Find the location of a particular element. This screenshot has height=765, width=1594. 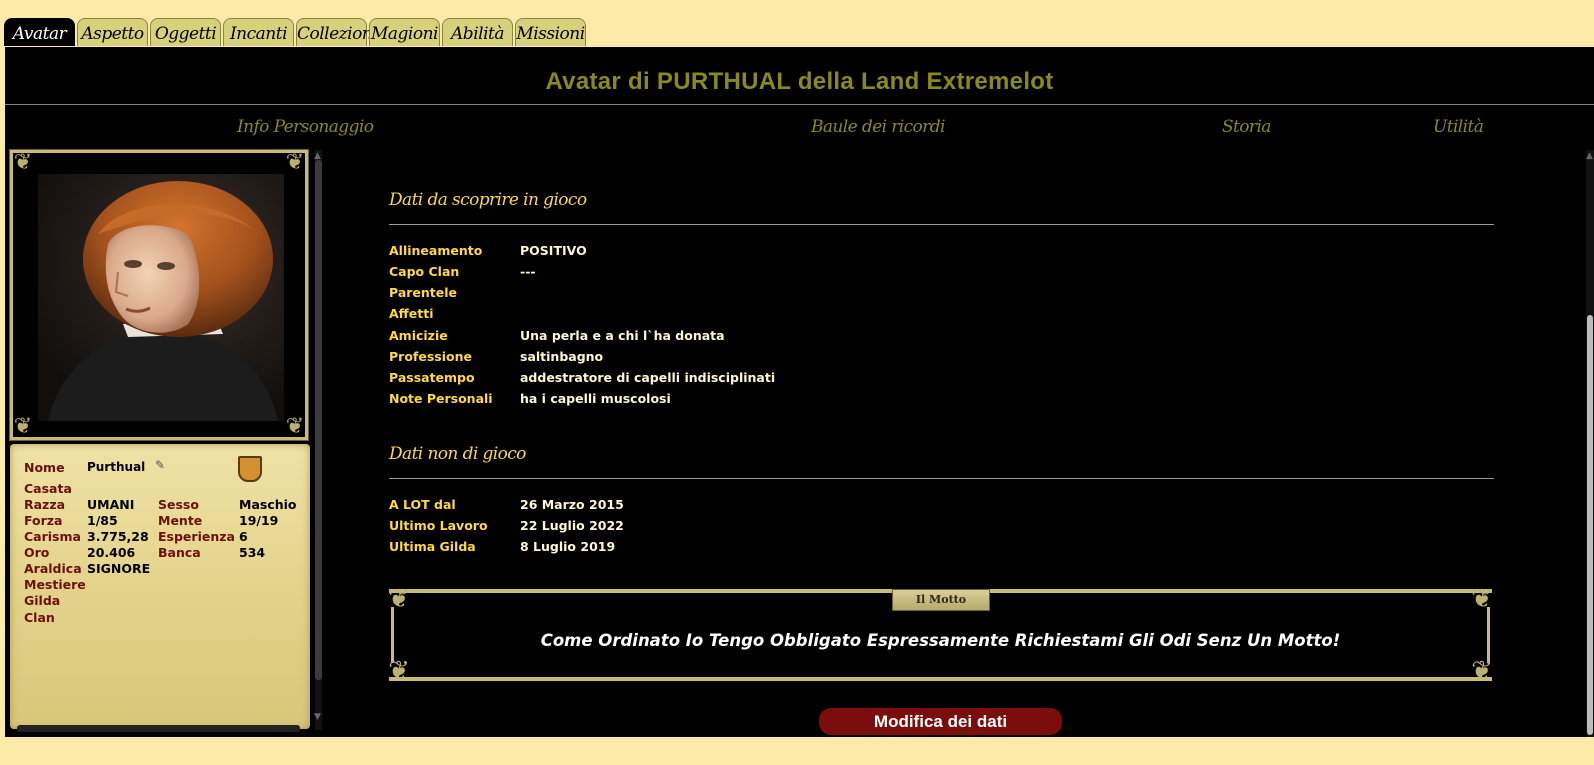

stat-row: Casata is located at coordinates (48, 489).